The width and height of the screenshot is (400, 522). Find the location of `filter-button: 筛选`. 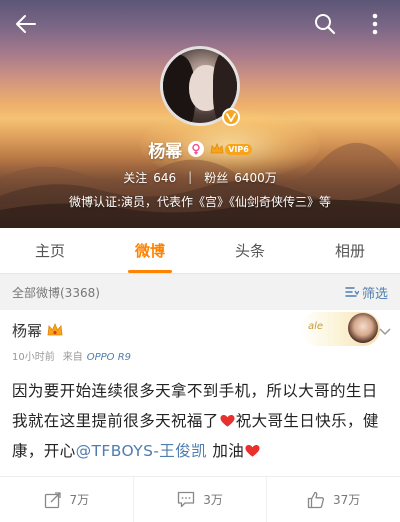

filter-button: 筛选 is located at coordinates (366, 292).